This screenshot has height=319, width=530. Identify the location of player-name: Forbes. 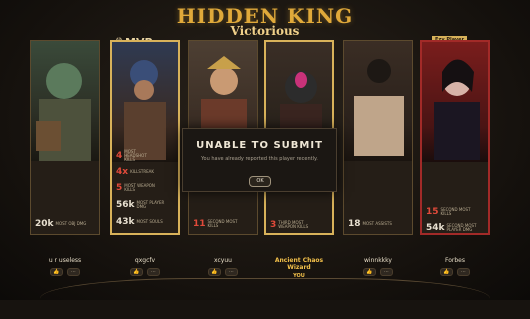
(454, 260).